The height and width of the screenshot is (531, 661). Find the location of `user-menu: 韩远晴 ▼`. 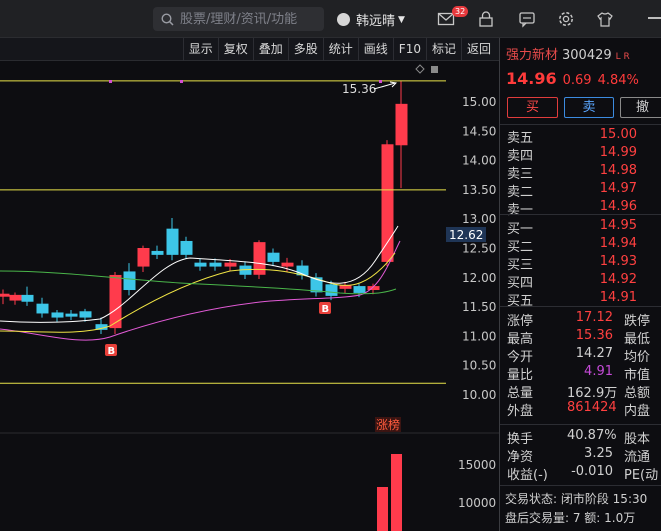

user-menu: 韩远晴 ▼ is located at coordinates (371, 19).